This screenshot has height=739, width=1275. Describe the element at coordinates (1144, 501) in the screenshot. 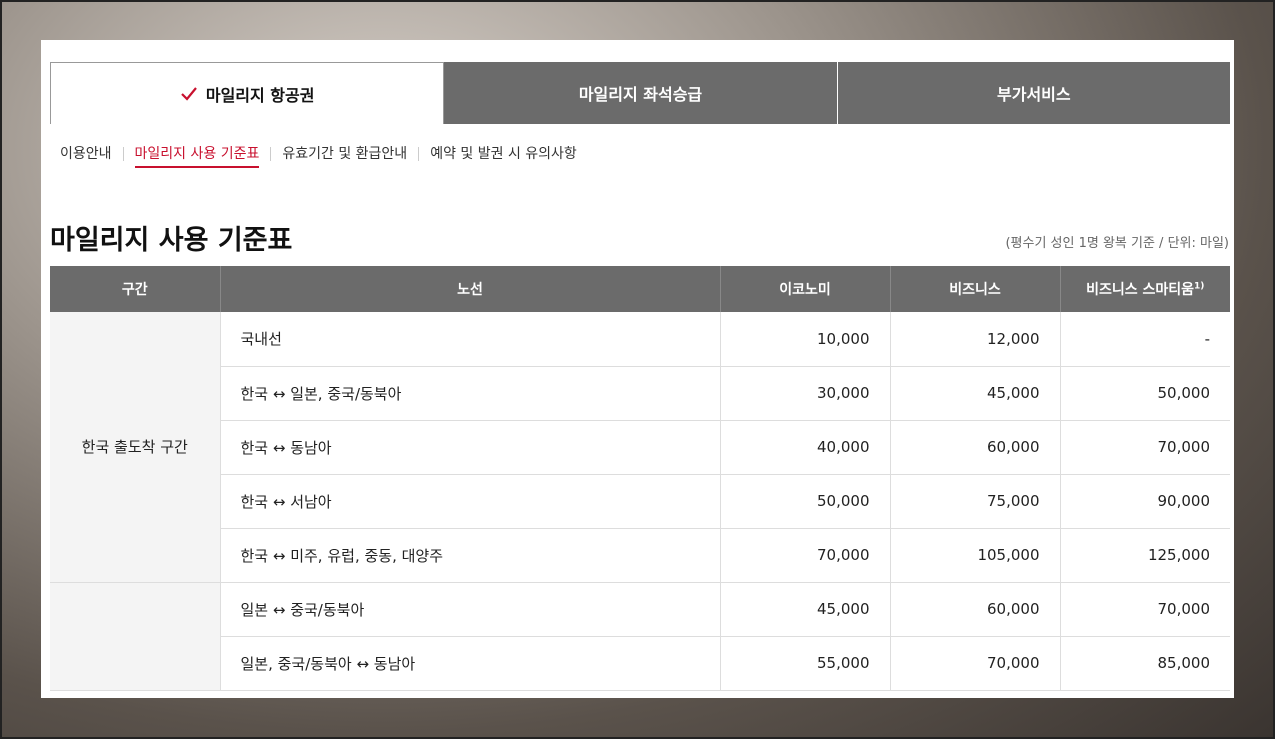

I see `smartium-cell: 90,000` at that location.